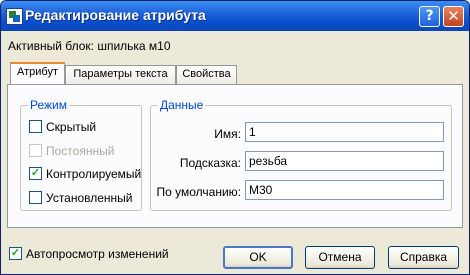  Describe the element at coordinates (210, 163) in the screenshot. I see `prompt-label: Подсказка:` at that location.